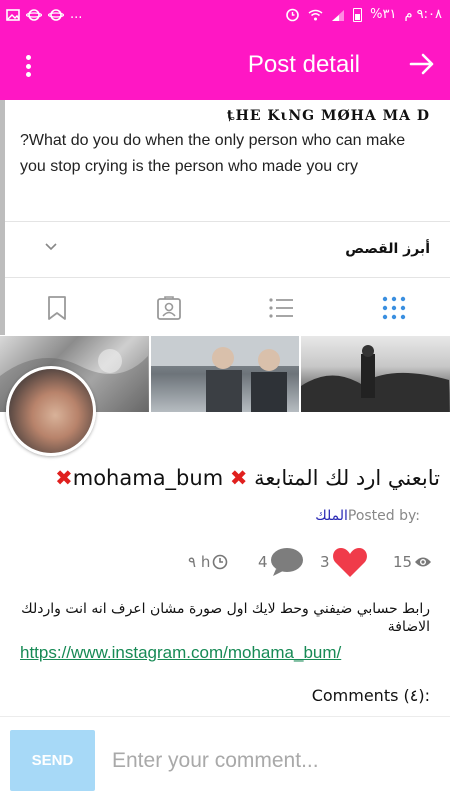 The height and width of the screenshot is (800, 450). I want to click on arrow-right-icon, so click(422, 64).